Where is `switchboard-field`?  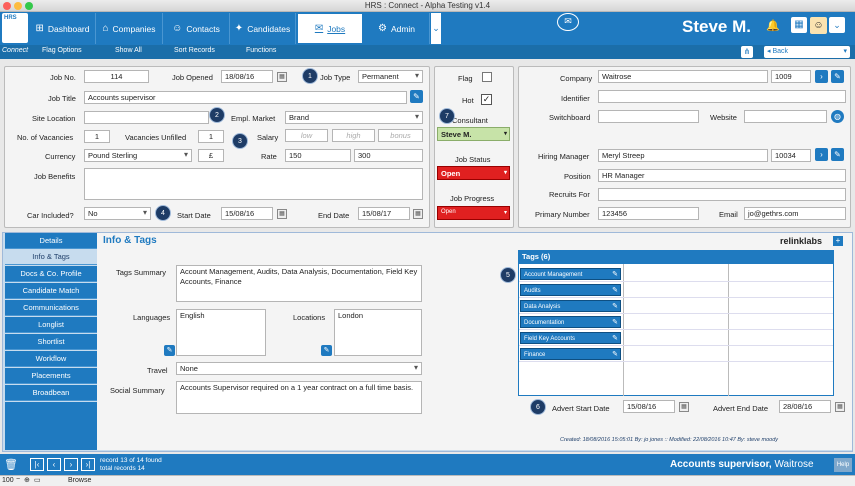 switchboard-field is located at coordinates (648, 116).